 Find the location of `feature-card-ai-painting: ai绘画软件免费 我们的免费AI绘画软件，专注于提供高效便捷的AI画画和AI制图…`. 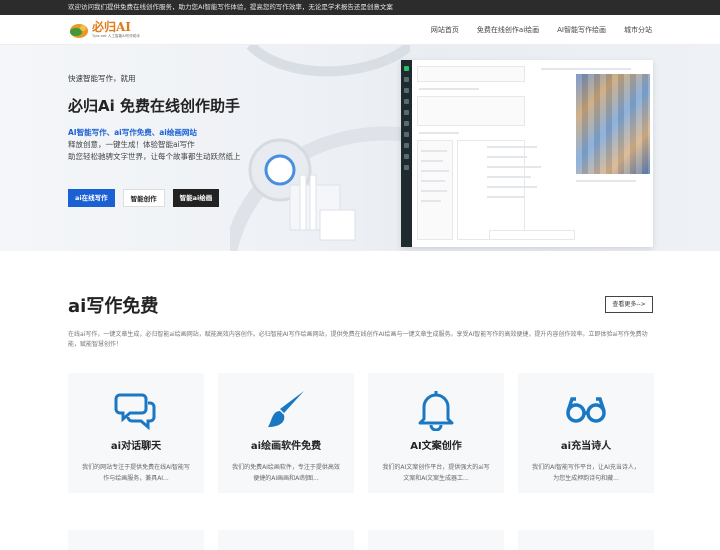

feature-card-ai-painting: ai绘画软件免费 我们的免费AI绘画软件，专注于提供高效便捷的AI画画和AI制图… is located at coordinates (286, 433).